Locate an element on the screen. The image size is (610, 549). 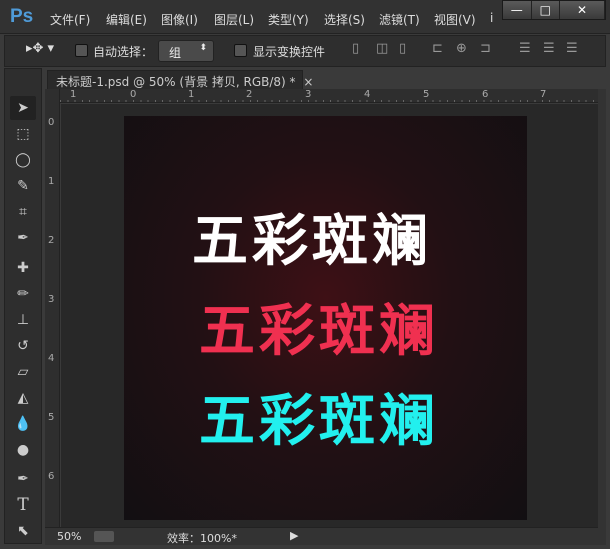
vertical-scrollbar is located at coordinates (602, 317).